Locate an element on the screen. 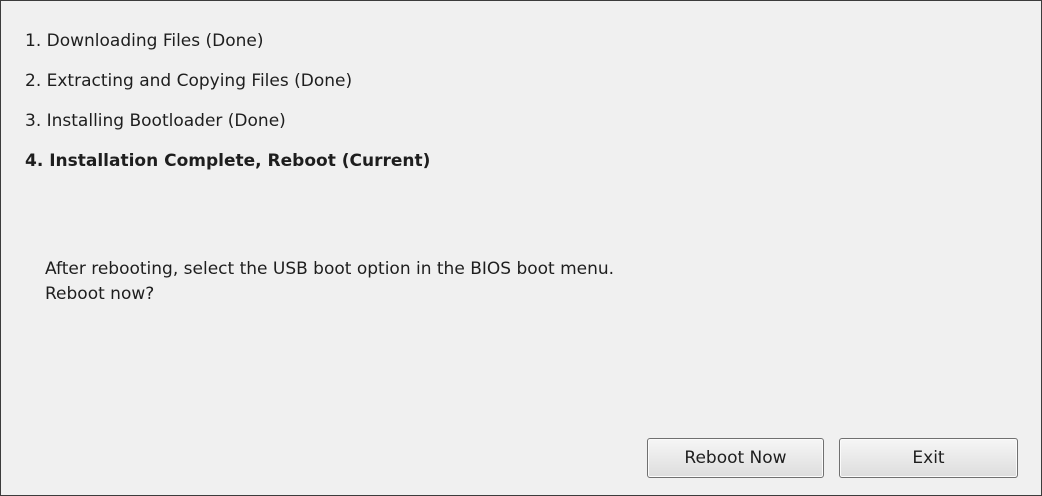  step-extracting-copying: 2. Extracting and Copying Files (Done) is located at coordinates (189, 81).